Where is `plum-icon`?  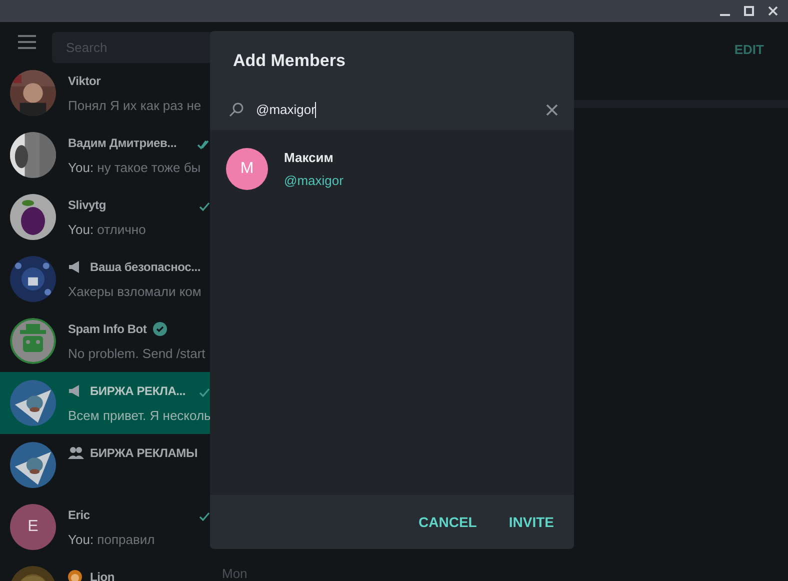
plum-icon is located at coordinates (33, 217).